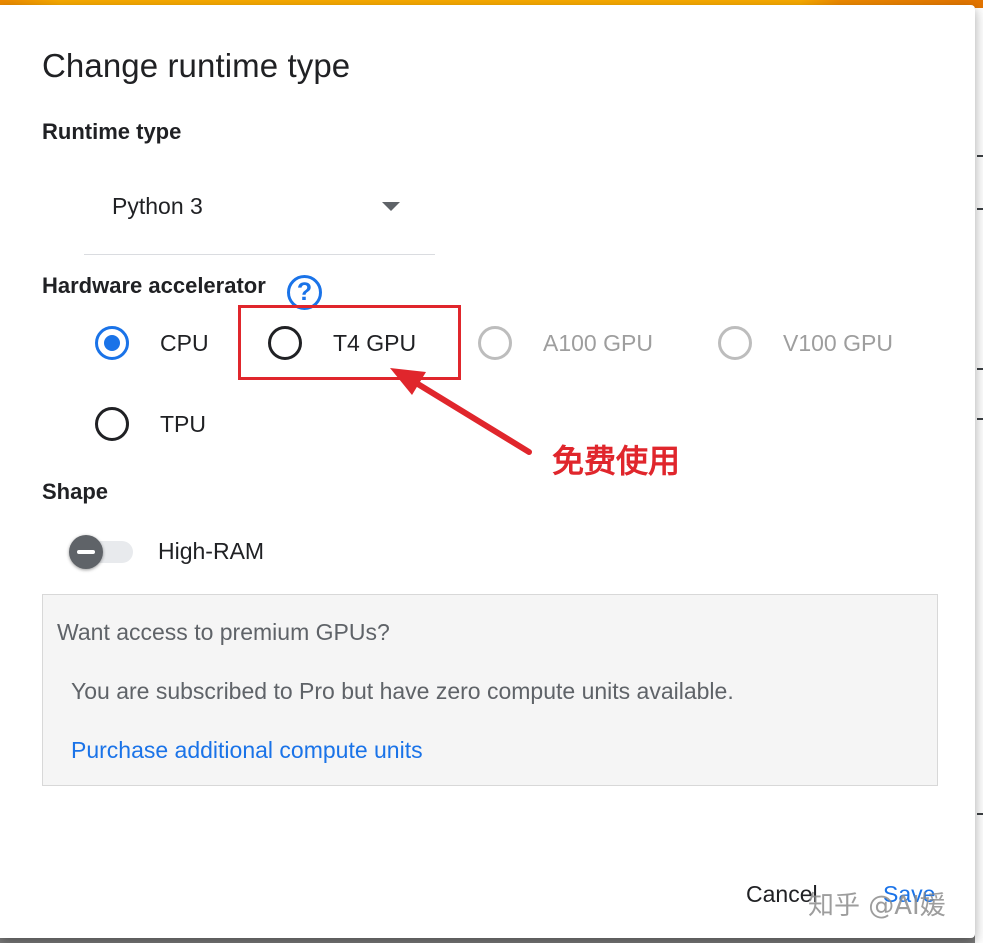  I want to click on annotation-arrow-icon, so click(461, 411).